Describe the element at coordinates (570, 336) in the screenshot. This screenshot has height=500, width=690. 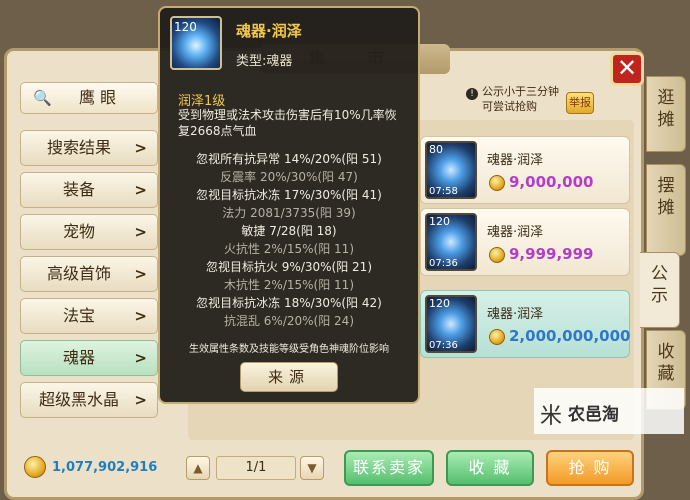
I see `item-price: 2,000,000,000` at that location.